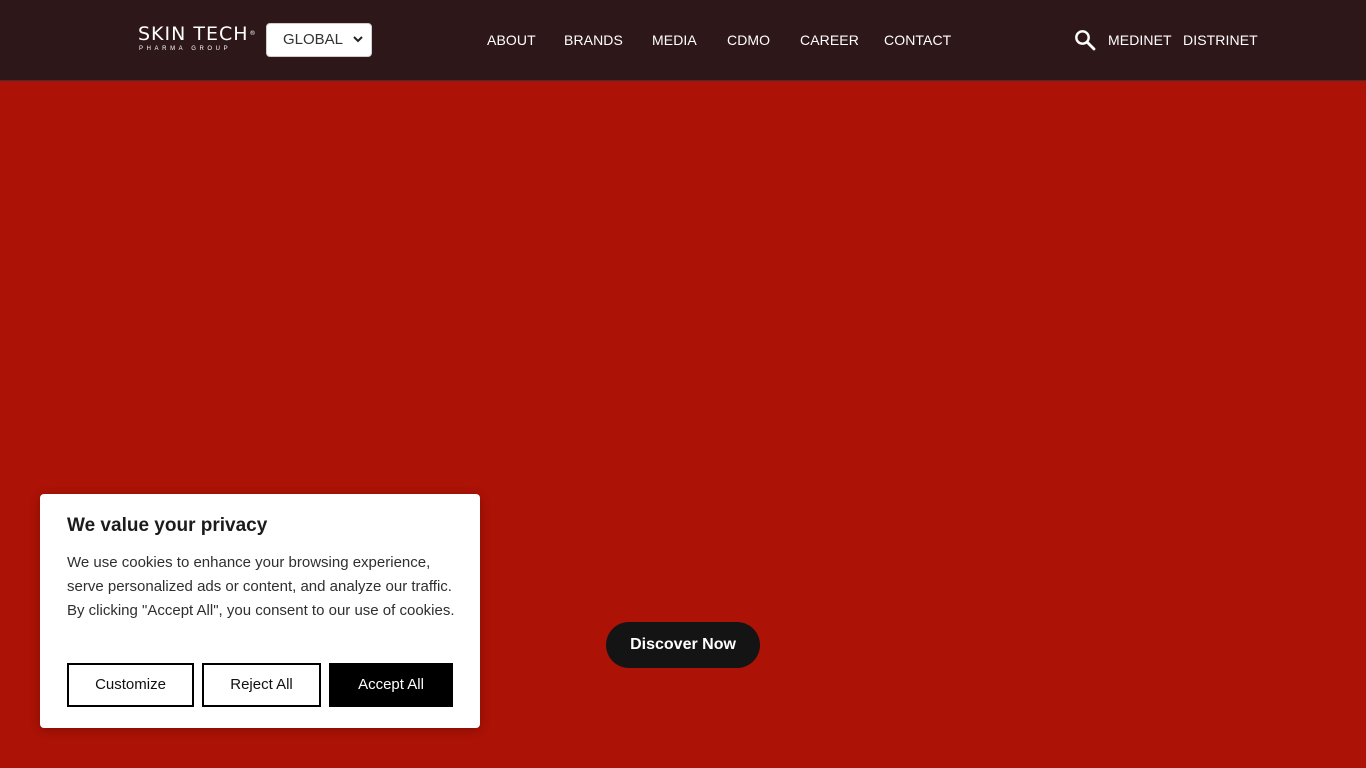 The image size is (1366, 768). I want to click on nav-item-brands: BRANDS, so click(593, 40).